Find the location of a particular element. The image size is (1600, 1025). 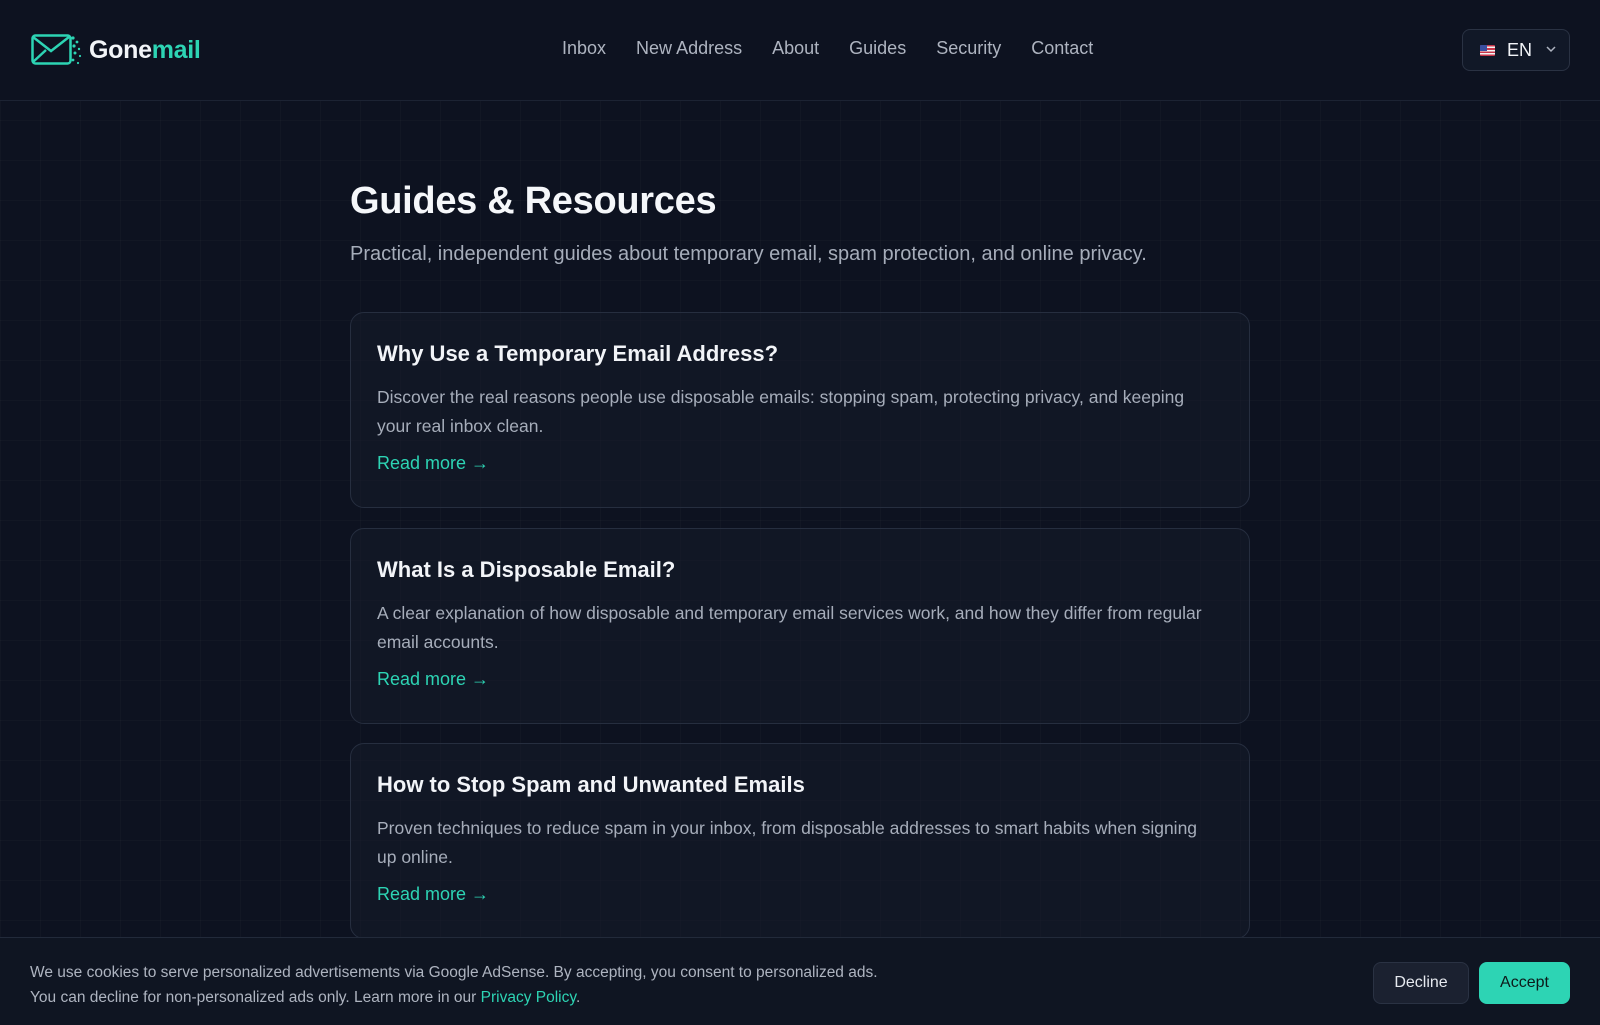

logo-word-mail: mail is located at coordinates (176, 49).